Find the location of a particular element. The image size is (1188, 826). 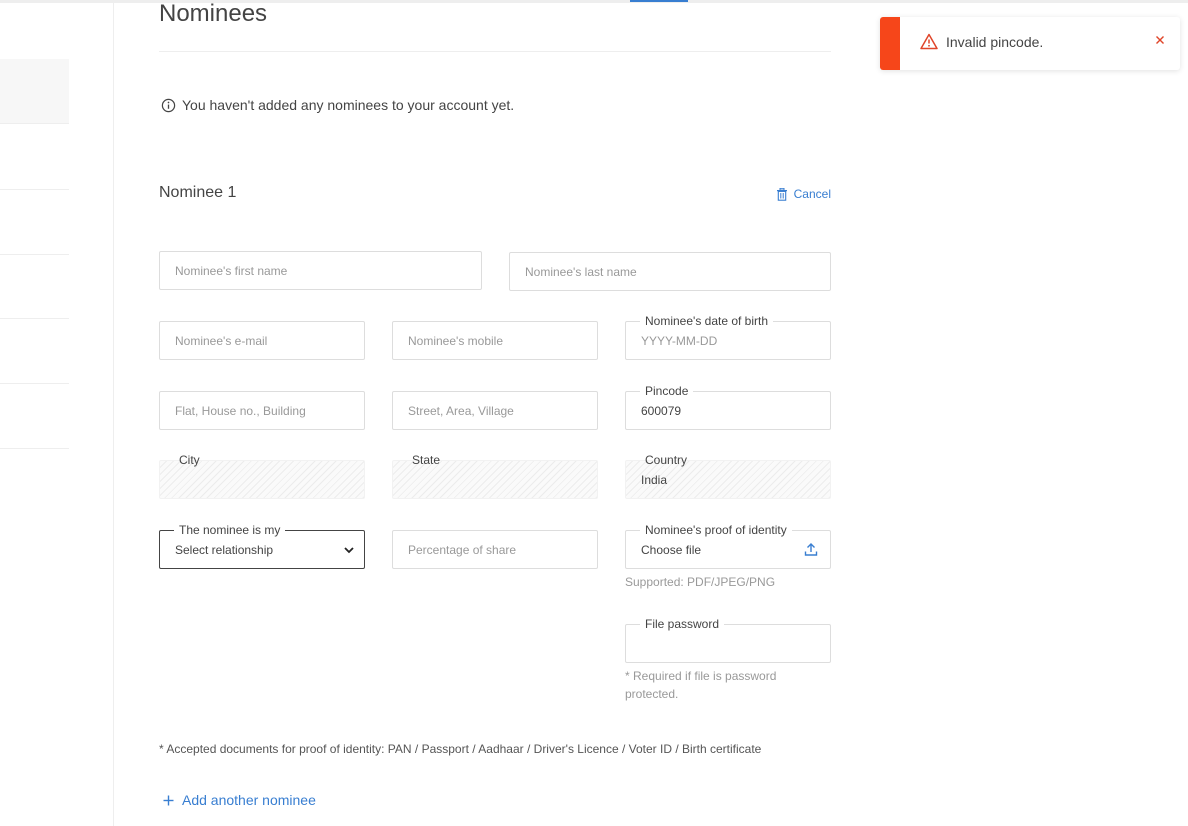

pincode-label: Pincode is located at coordinates (667, 391).